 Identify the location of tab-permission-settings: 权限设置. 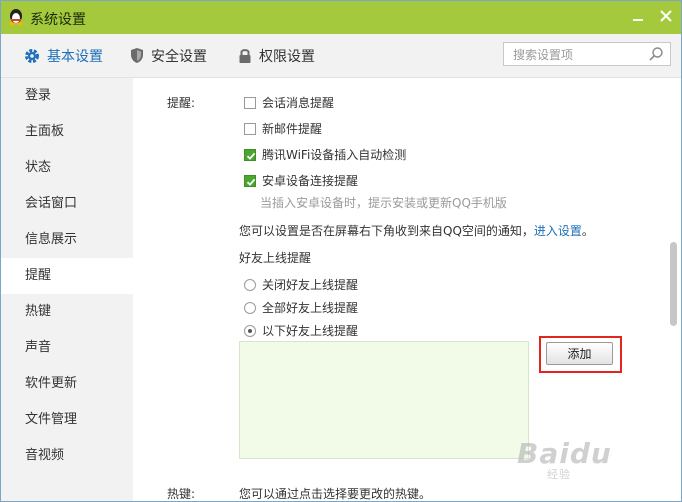
(276, 55).